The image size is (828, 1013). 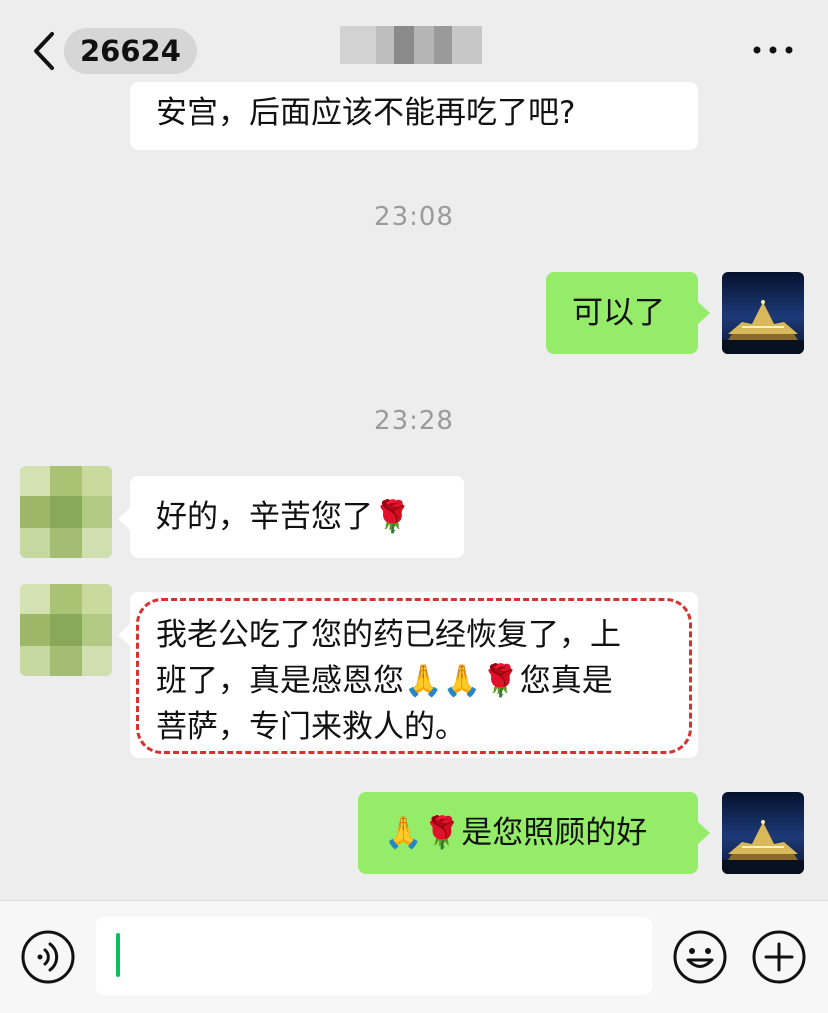 I want to click on smiley-icon, so click(x=700, y=957).